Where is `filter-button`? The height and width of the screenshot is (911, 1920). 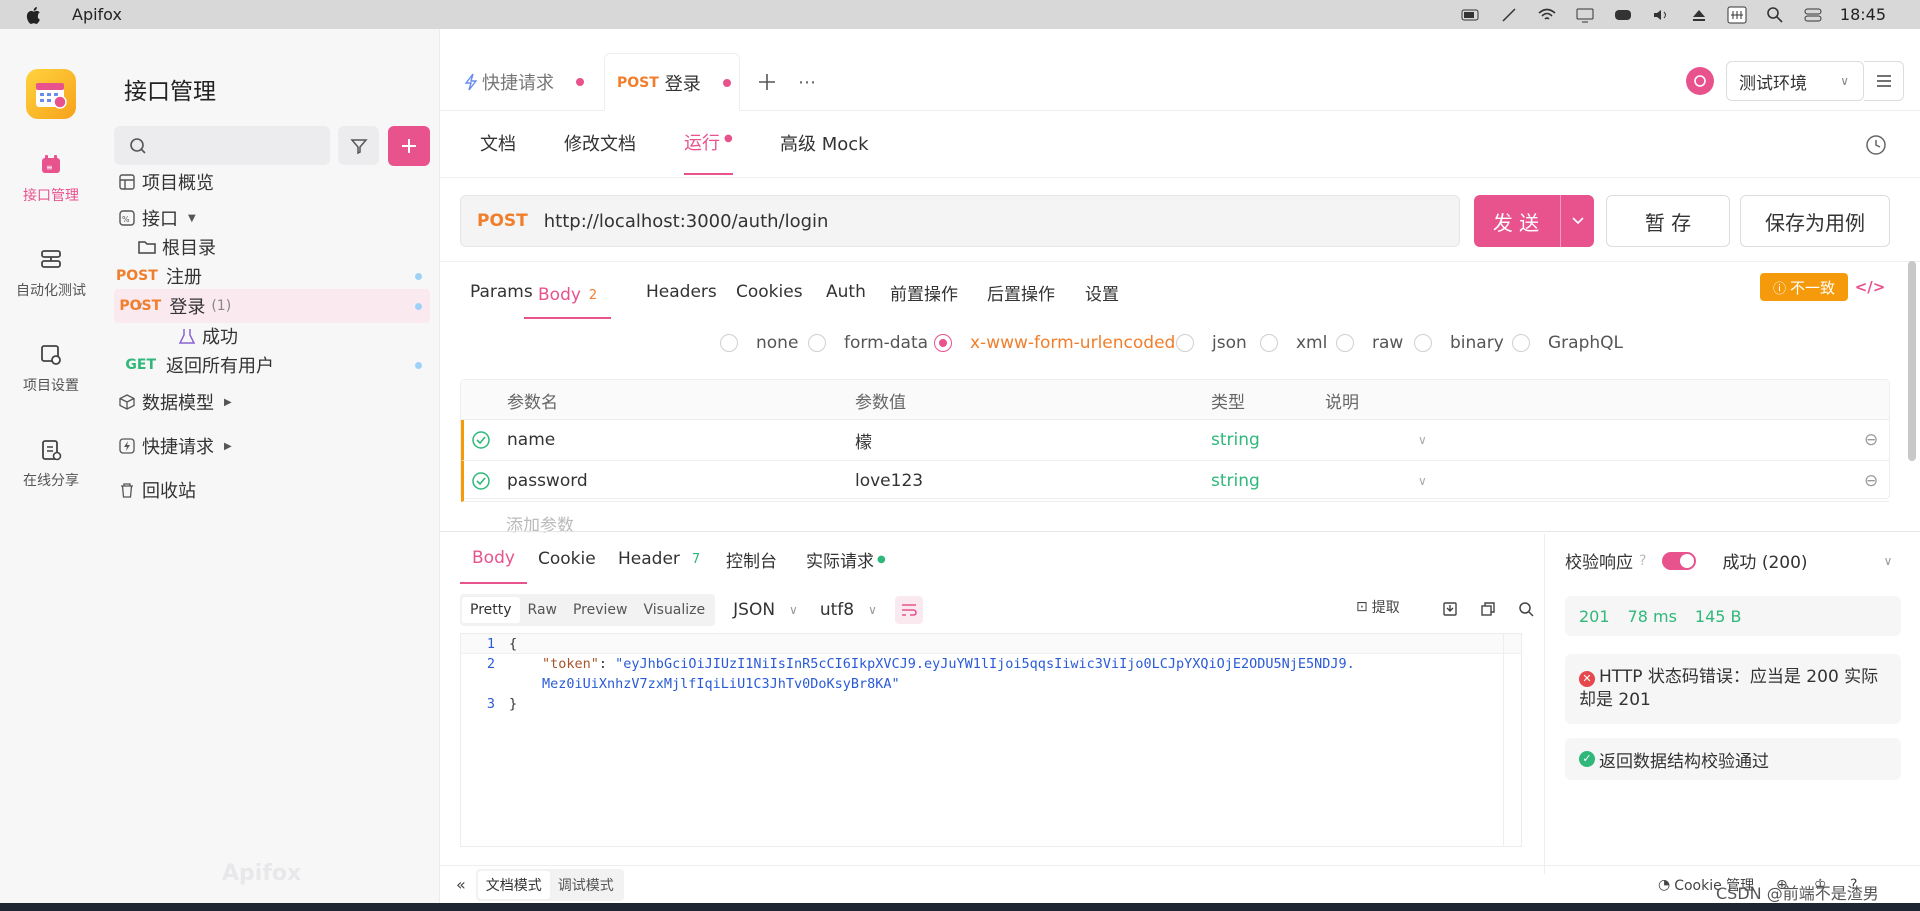 filter-button is located at coordinates (358, 145).